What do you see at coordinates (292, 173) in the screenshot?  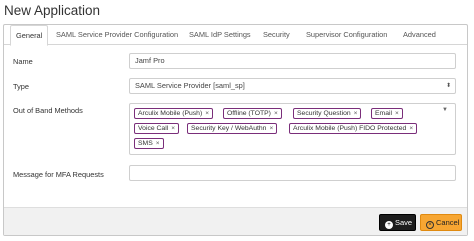 I see `mfa-message-input` at bounding box center [292, 173].